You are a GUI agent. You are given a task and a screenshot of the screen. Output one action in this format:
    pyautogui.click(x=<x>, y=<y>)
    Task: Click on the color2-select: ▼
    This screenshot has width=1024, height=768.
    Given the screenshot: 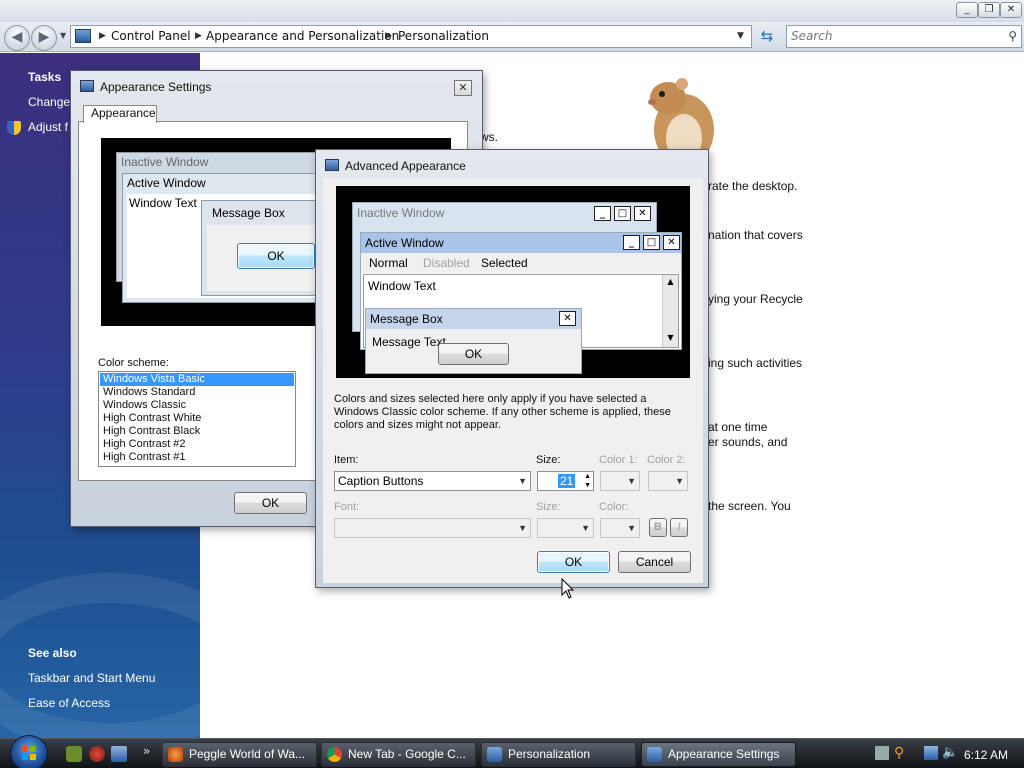 What is the action you would take?
    pyautogui.click(x=668, y=481)
    